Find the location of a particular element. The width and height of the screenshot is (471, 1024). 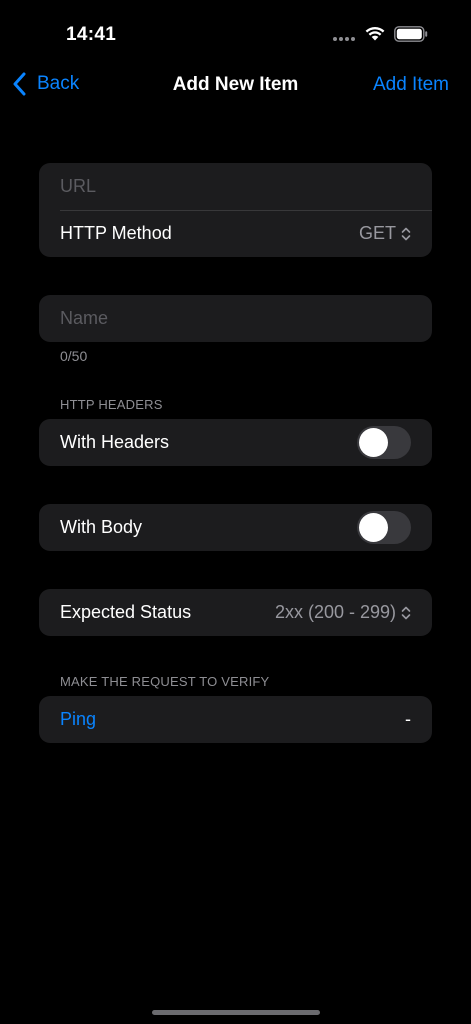

body-group: With Body is located at coordinates (235, 527).